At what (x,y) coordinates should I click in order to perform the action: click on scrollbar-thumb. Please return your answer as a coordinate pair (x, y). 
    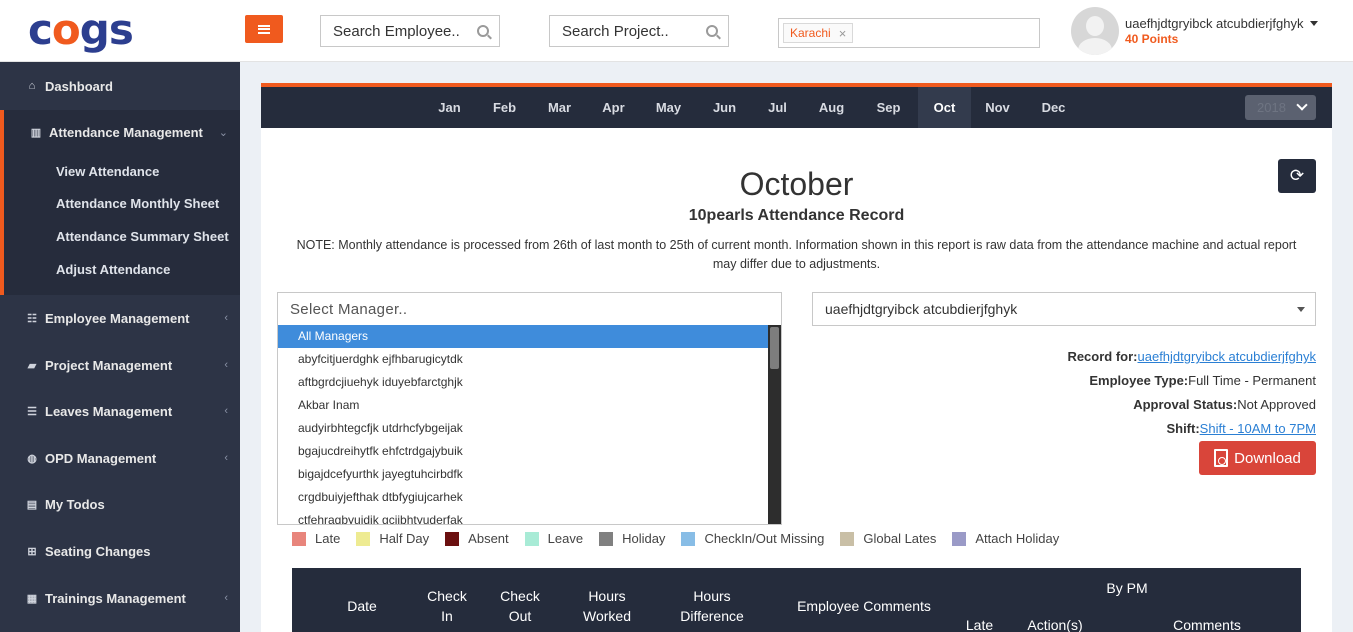
    Looking at the image, I should click on (774, 348).